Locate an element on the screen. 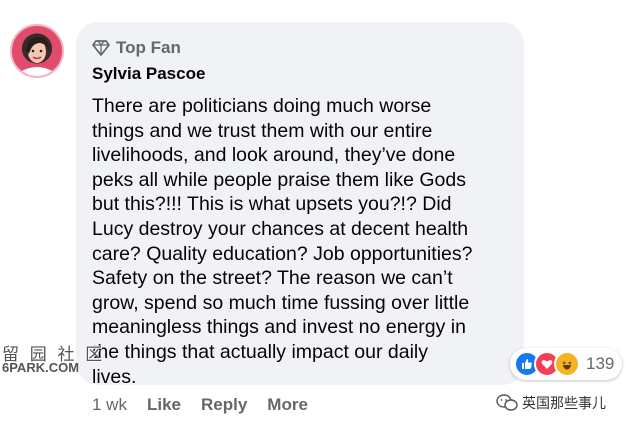 Image resolution: width=626 pixels, height=429 pixels. wechat-icon is located at coordinates (507, 402).